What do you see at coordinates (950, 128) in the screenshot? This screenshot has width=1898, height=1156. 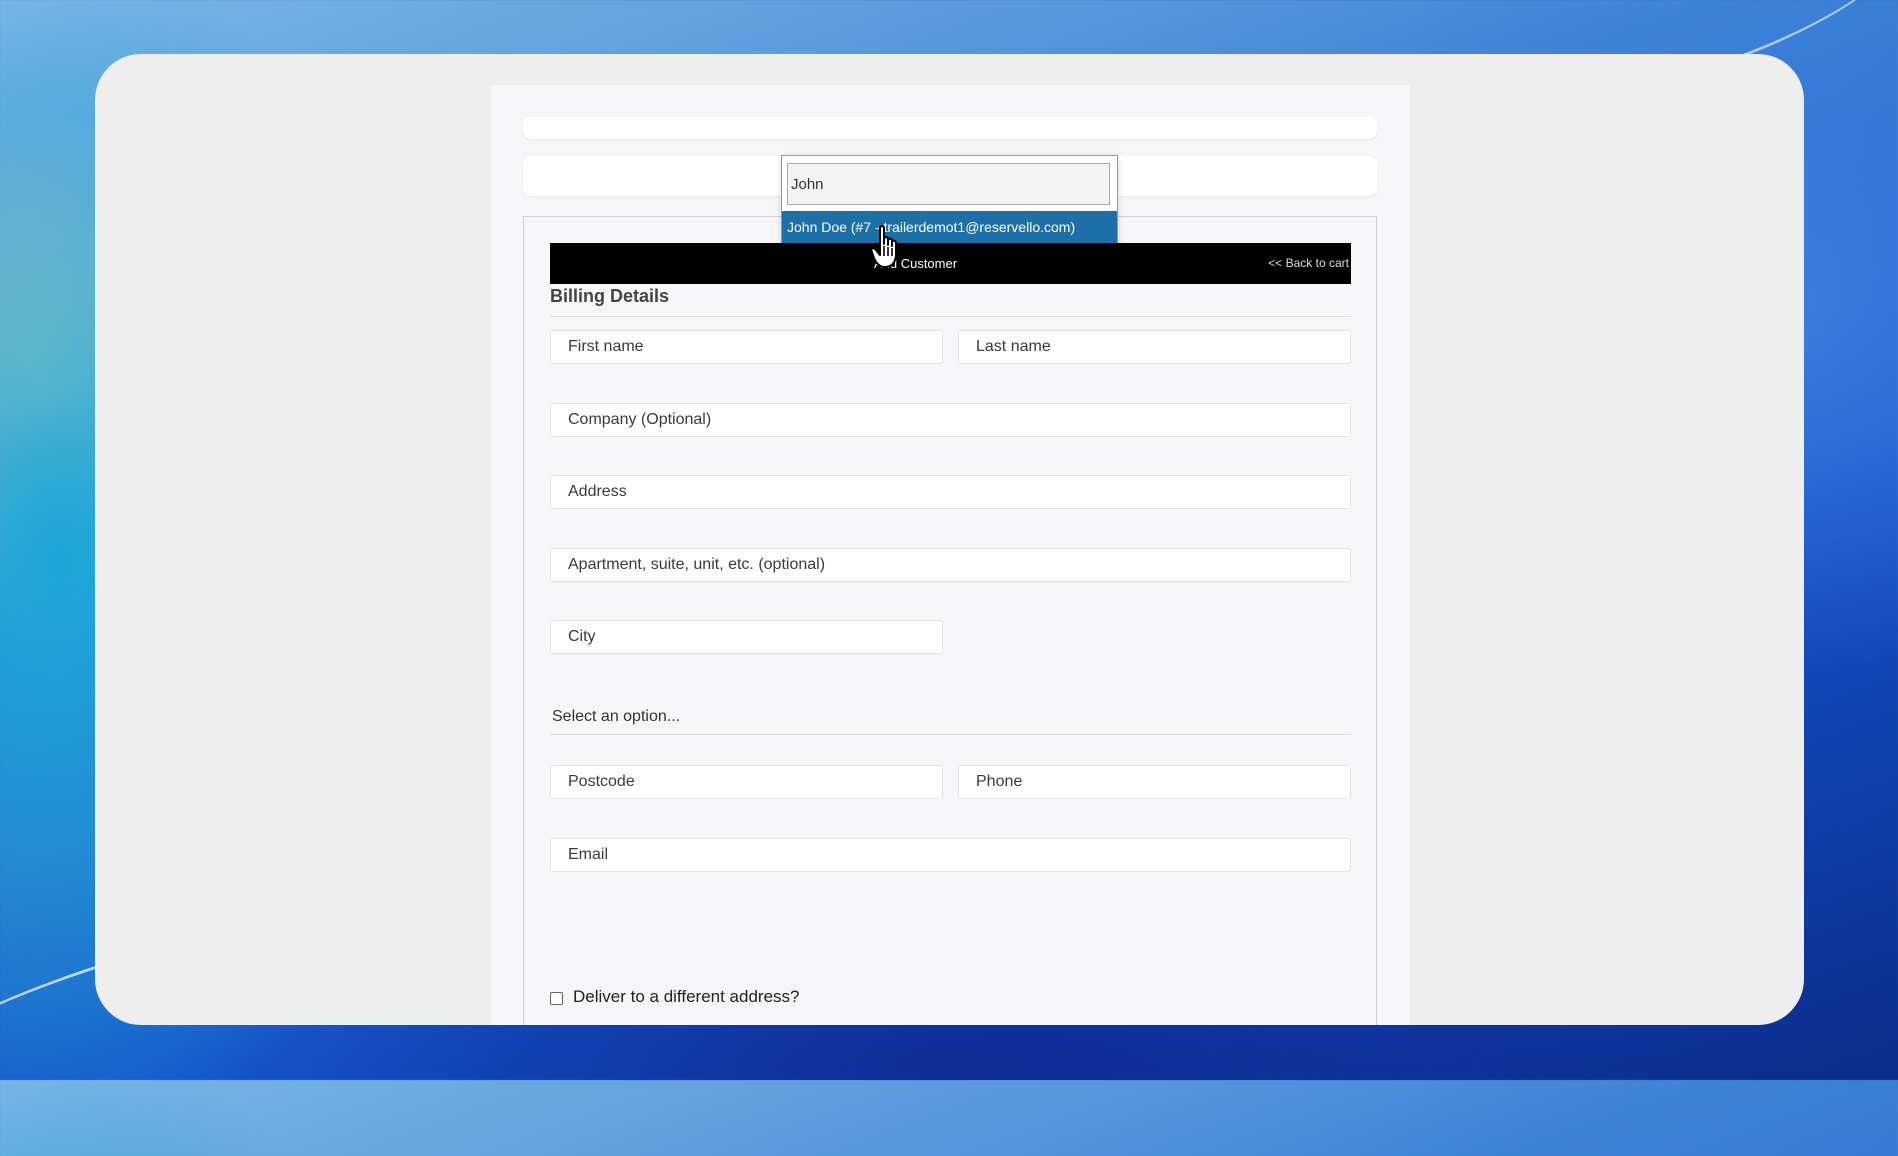 I see `top-bar` at bounding box center [950, 128].